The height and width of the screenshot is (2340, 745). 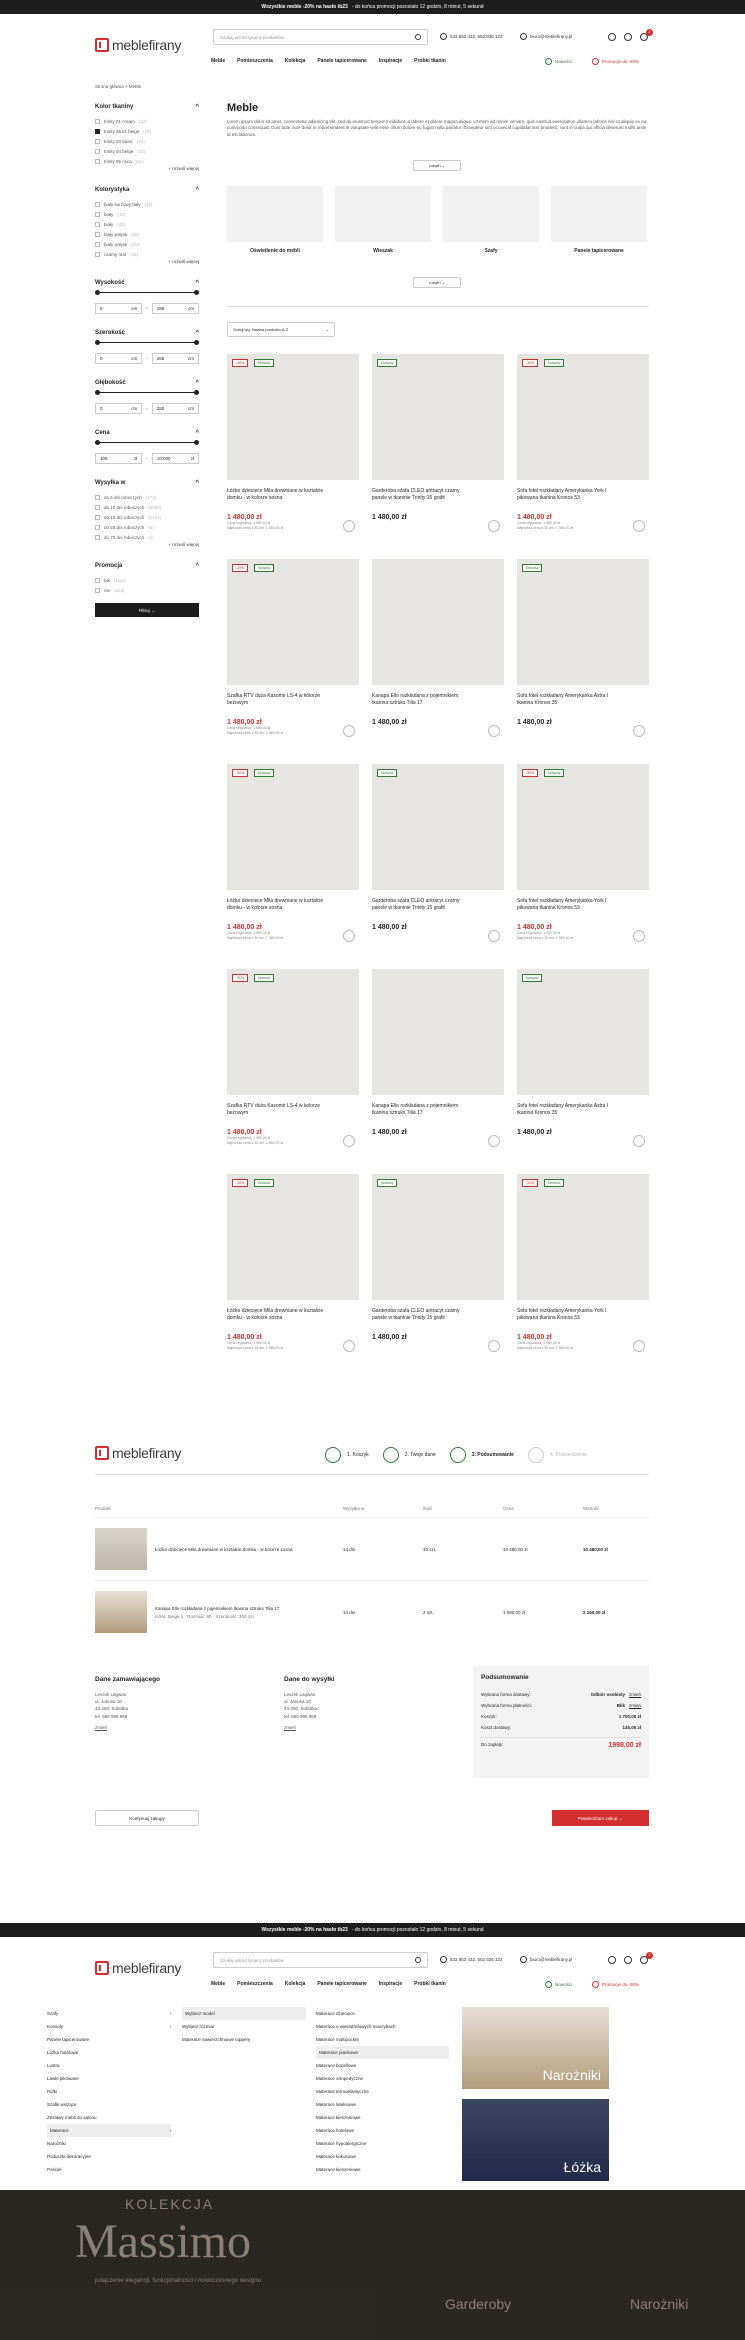 I want to click on menu-item: Lustra, so click(x=109, y=2065).